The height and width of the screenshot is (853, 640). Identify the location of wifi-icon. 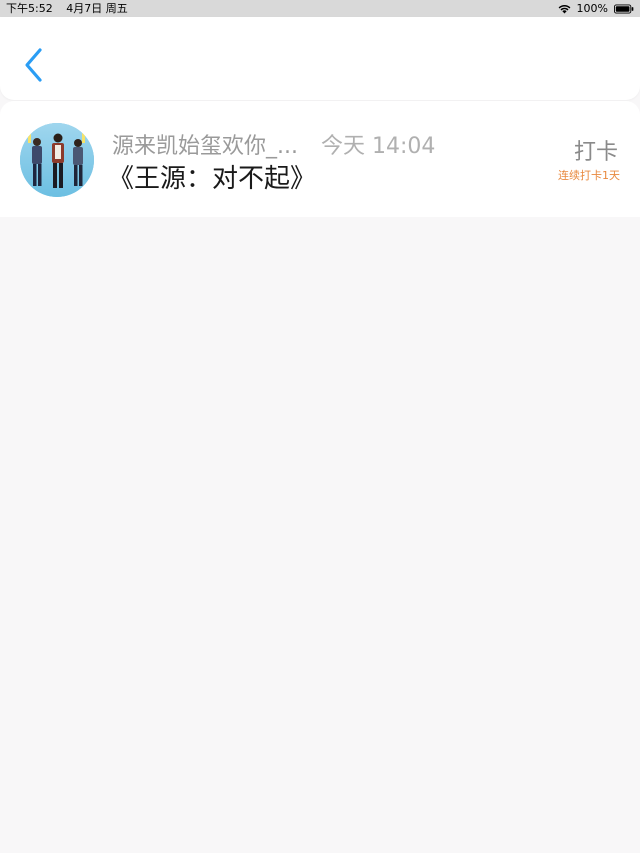
(564, 9).